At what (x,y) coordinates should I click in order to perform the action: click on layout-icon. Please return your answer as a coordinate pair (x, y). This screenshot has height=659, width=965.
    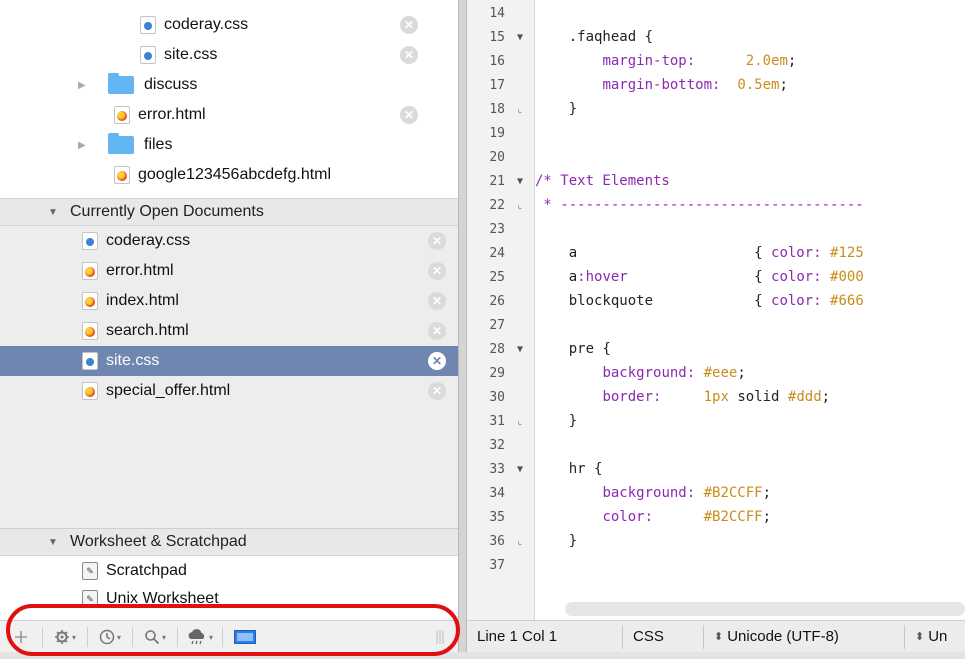
    Looking at the image, I should click on (245, 637).